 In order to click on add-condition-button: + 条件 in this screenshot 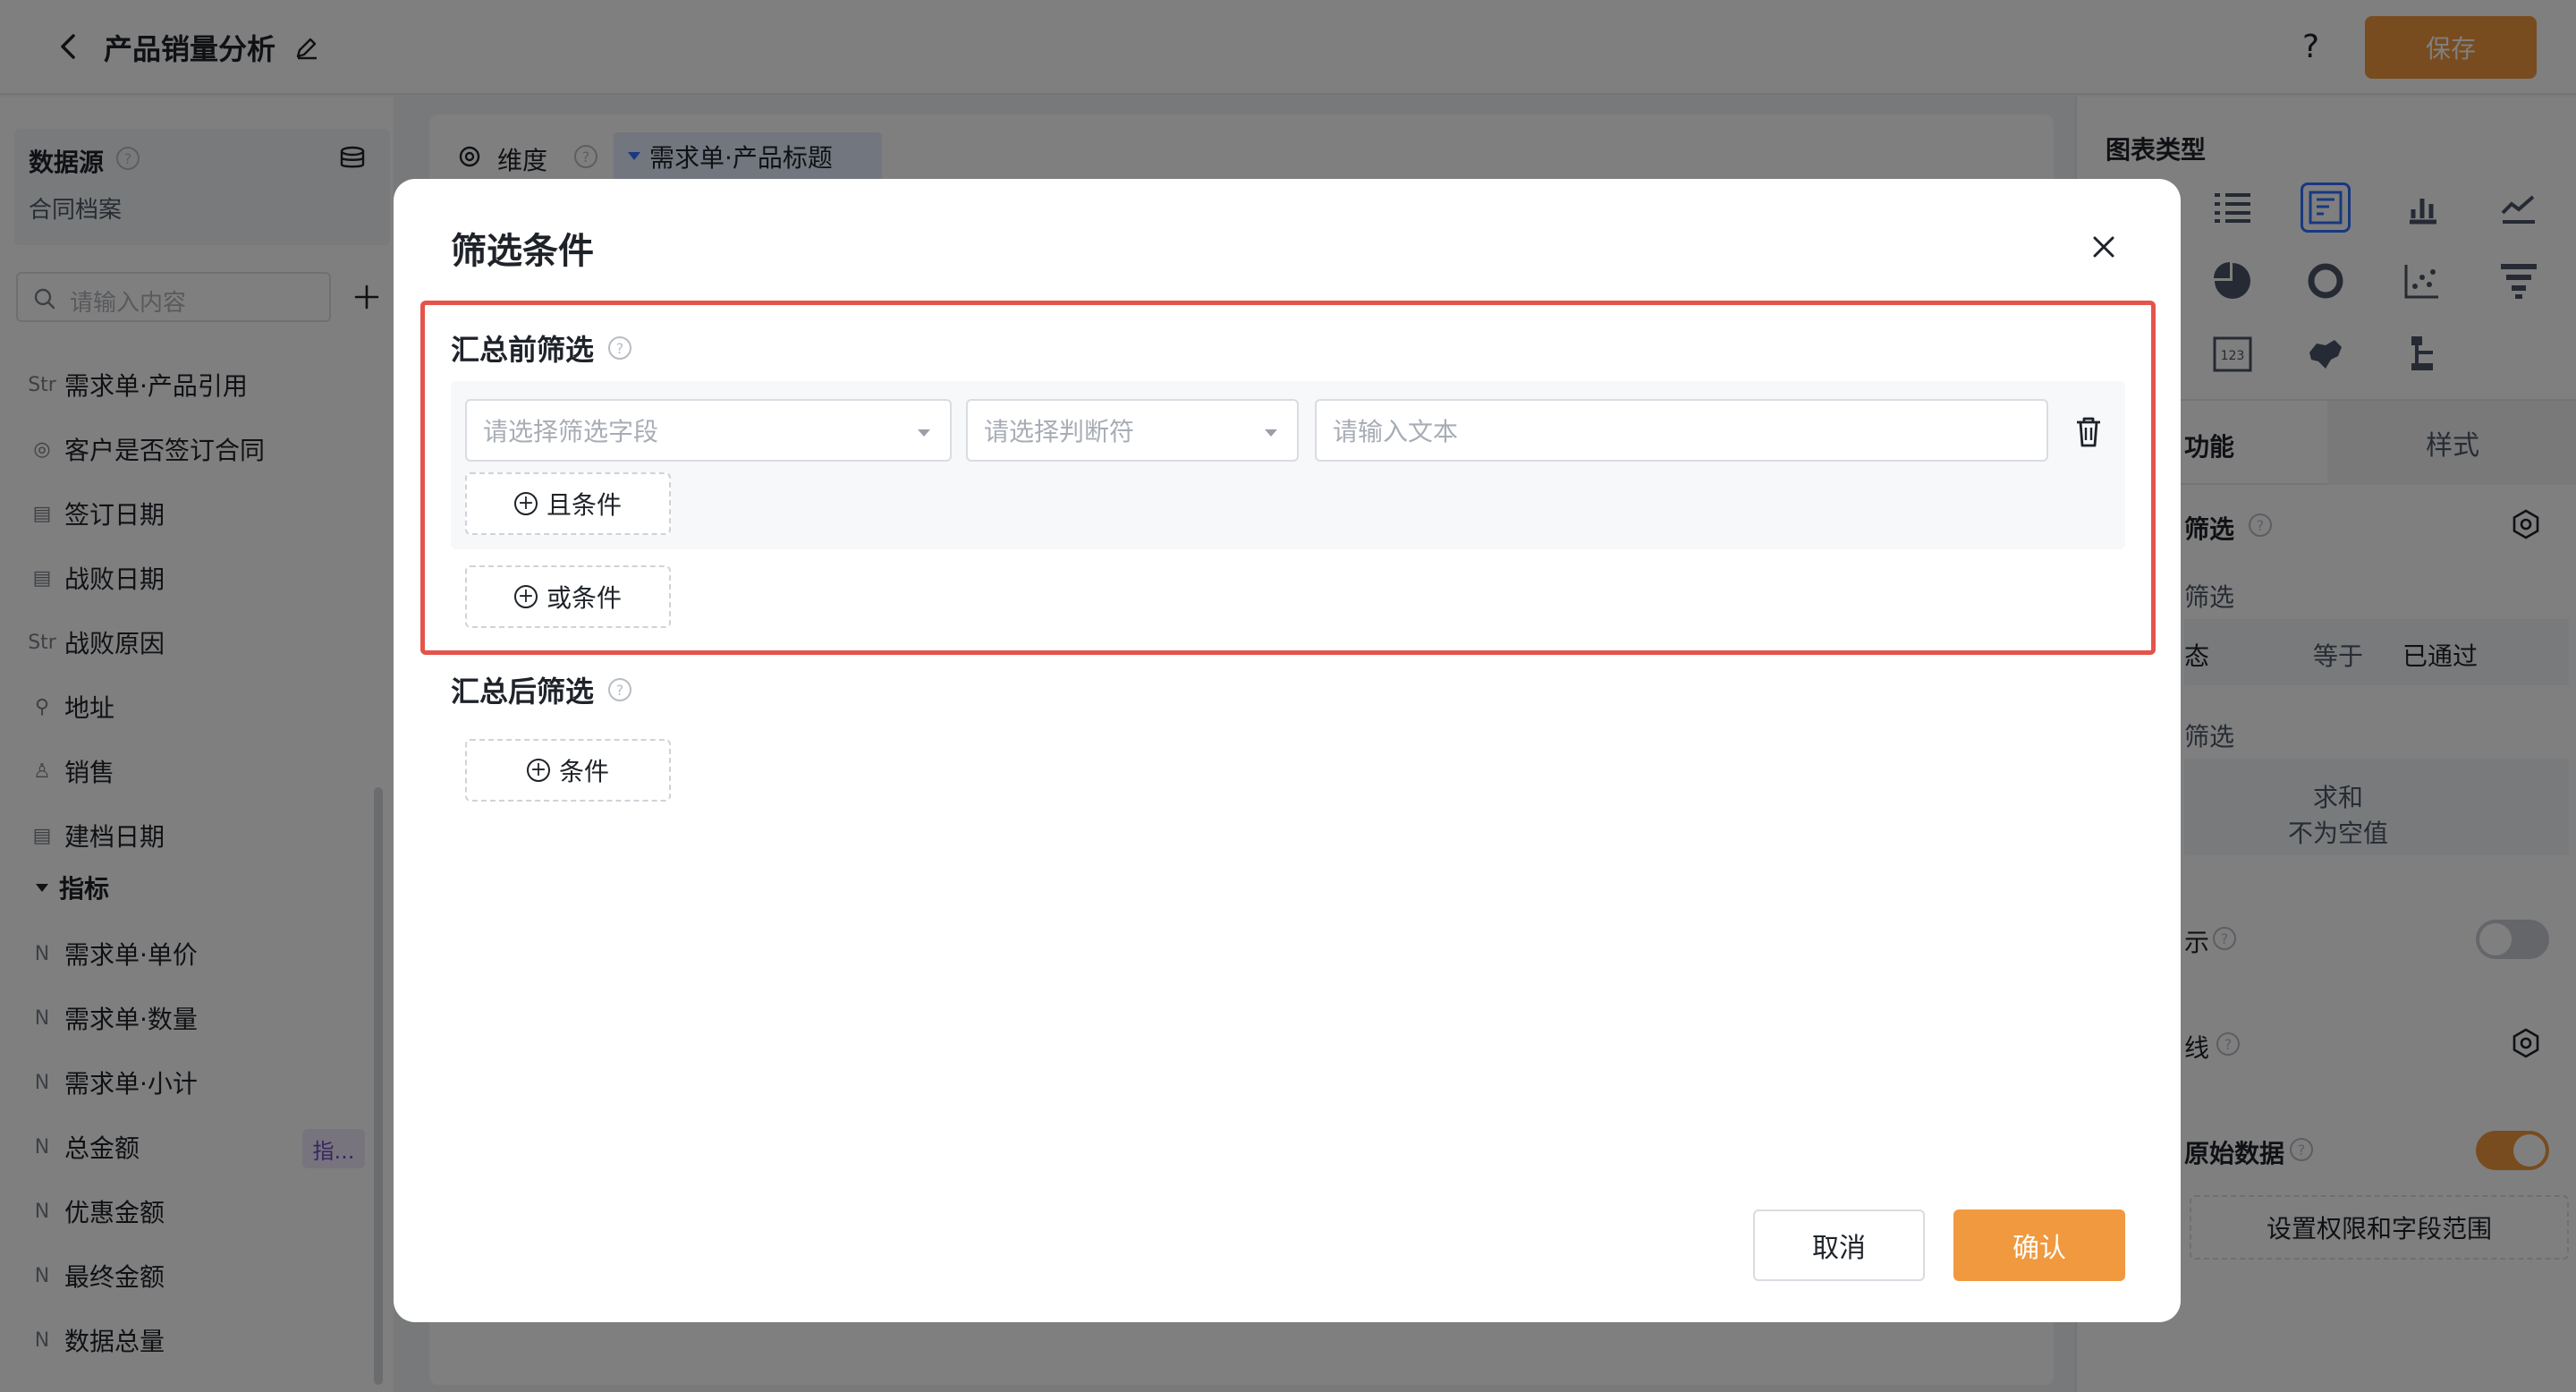, I will do `click(568, 770)`.